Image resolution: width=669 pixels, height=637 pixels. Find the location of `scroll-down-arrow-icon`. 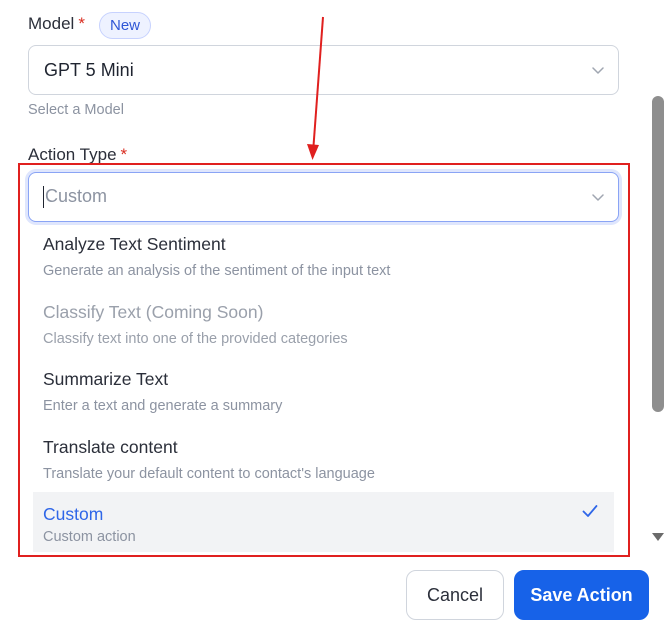

scroll-down-arrow-icon is located at coordinates (658, 537).